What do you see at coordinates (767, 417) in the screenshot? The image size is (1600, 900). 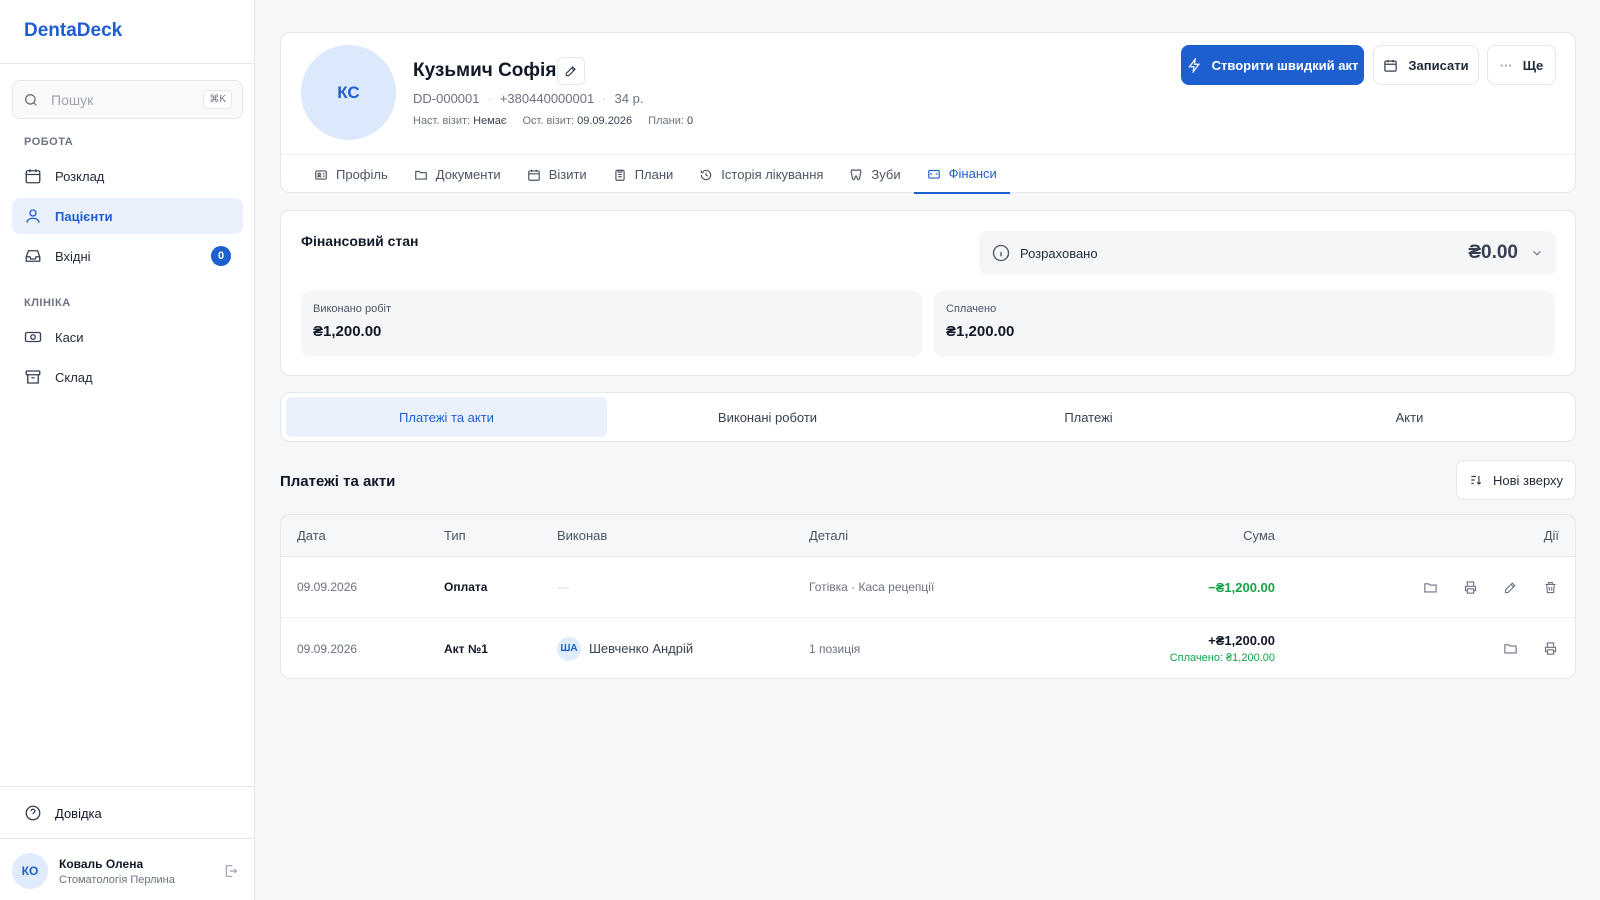 I see `subtab-works-done: Виконані роботи` at bounding box center [767, 417].